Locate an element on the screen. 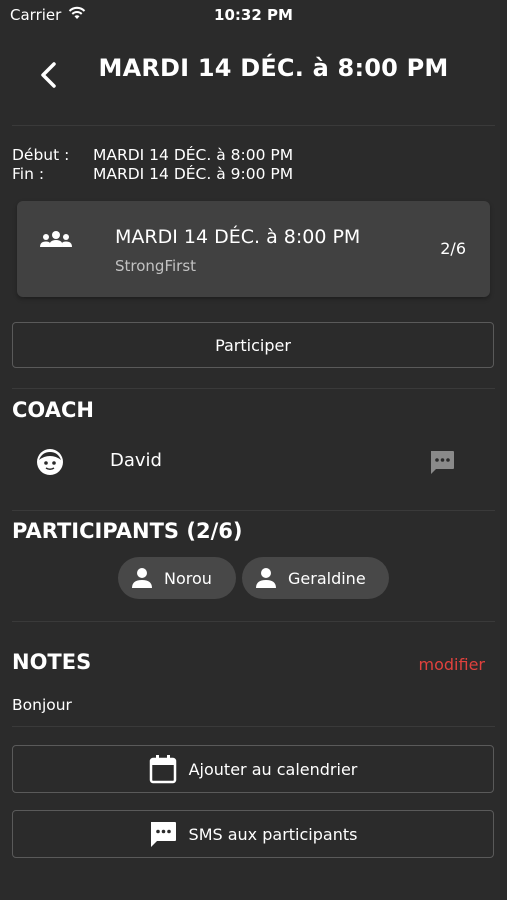  group-icon is located at coordinates (56, 242).